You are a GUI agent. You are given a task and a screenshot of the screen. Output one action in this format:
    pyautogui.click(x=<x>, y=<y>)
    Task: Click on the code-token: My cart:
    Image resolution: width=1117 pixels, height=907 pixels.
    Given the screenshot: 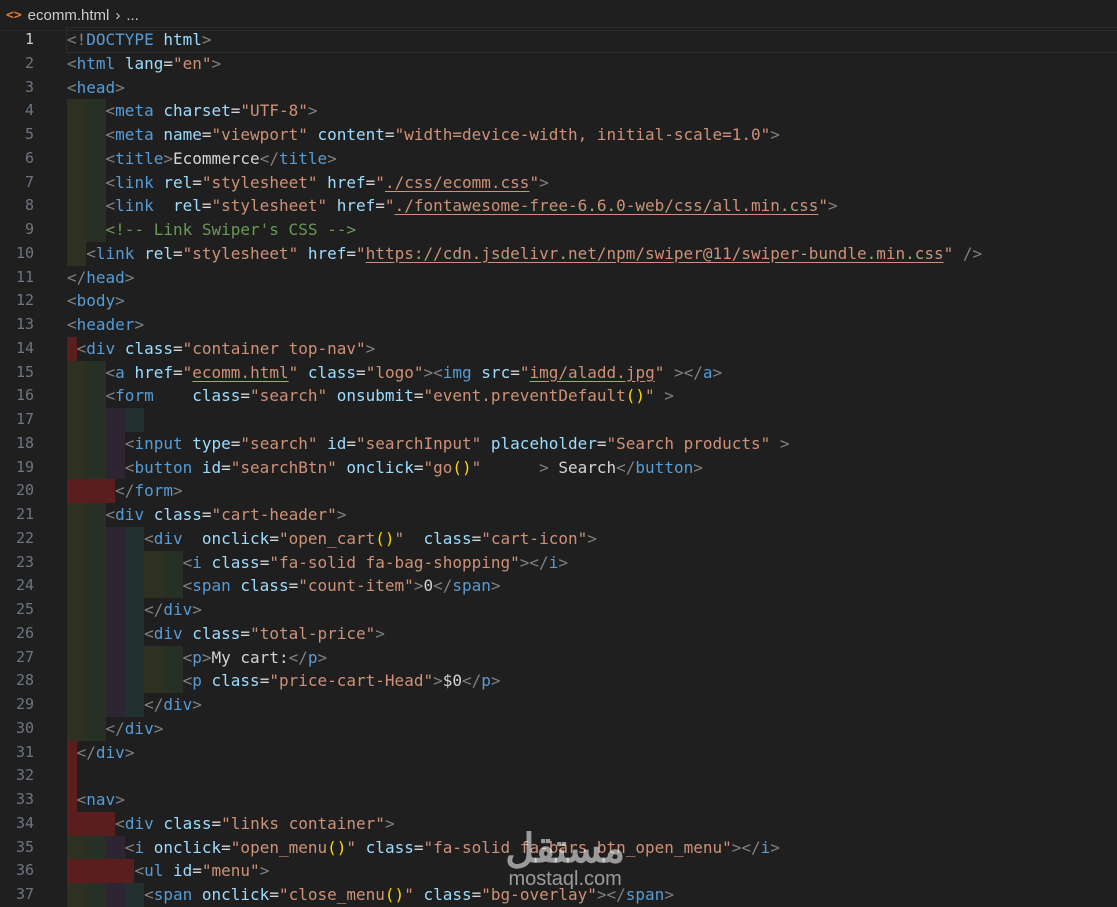 What is the action you would take?
    pyautogui.click(x=250, y=657)
    